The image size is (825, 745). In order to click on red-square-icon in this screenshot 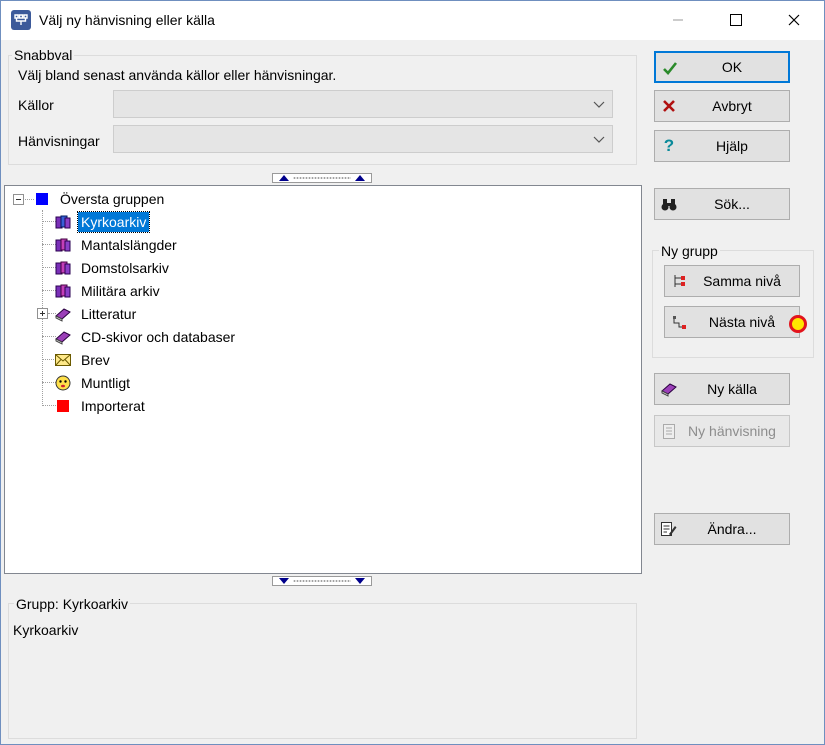, I will do `click(63, 406)`.